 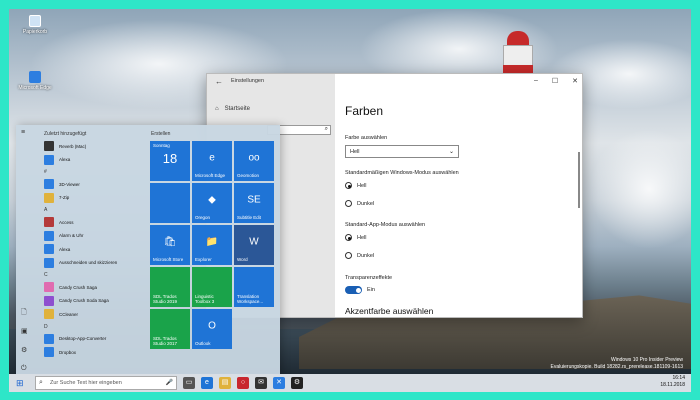 What do you see at coordinates (279, 383) in the screenshot?
I see `app-icon: ✕` at bounding box center [279, 383].